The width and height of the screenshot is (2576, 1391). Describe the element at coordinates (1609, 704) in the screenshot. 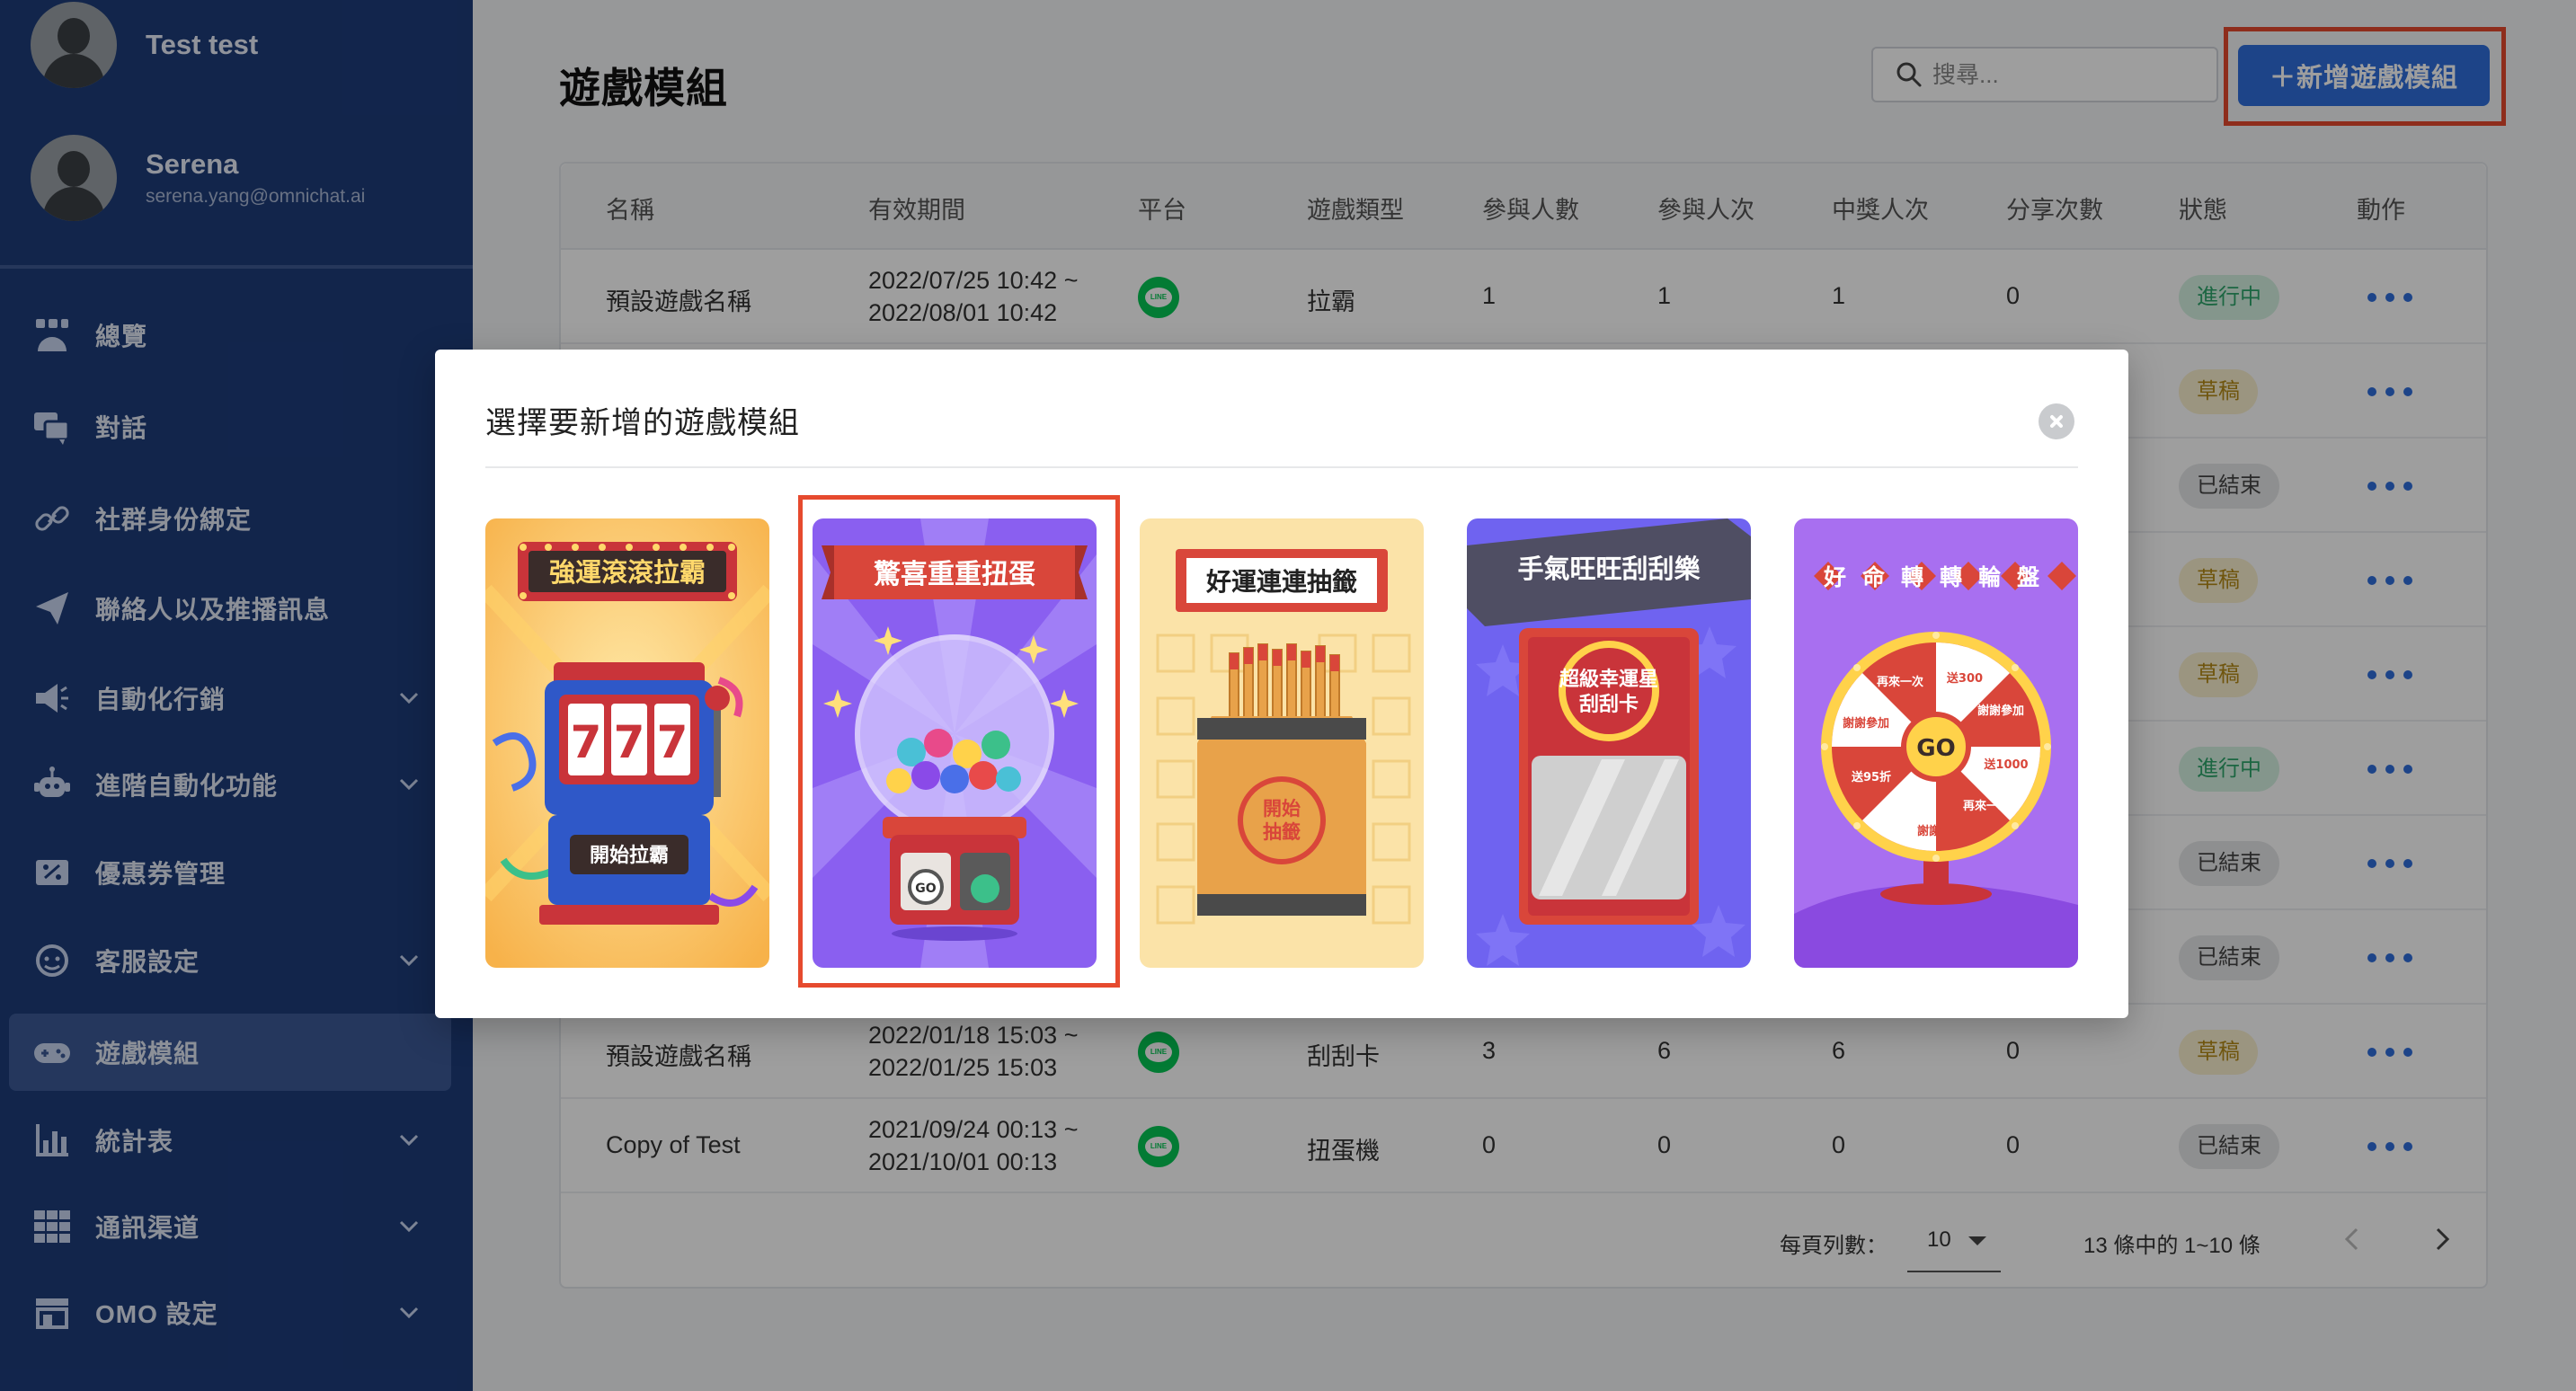

I see `card-subtitle-line-2: 刮刮卡` at that location.